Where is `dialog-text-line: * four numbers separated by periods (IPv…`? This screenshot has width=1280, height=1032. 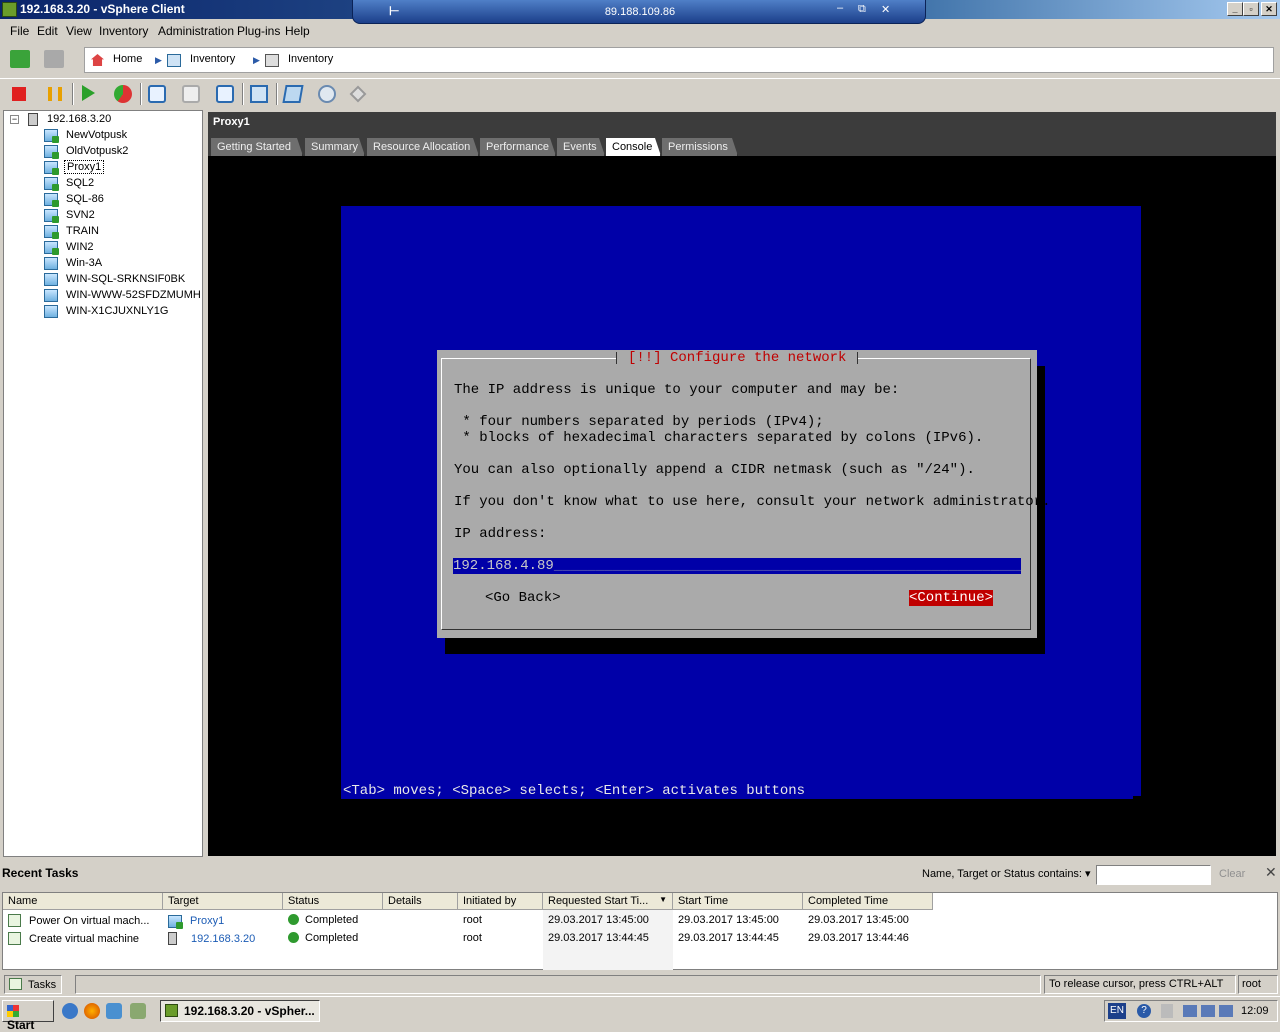 dialog-text-line: * four numbers separated by periods (IPv… is located at coordinates (639, 422).